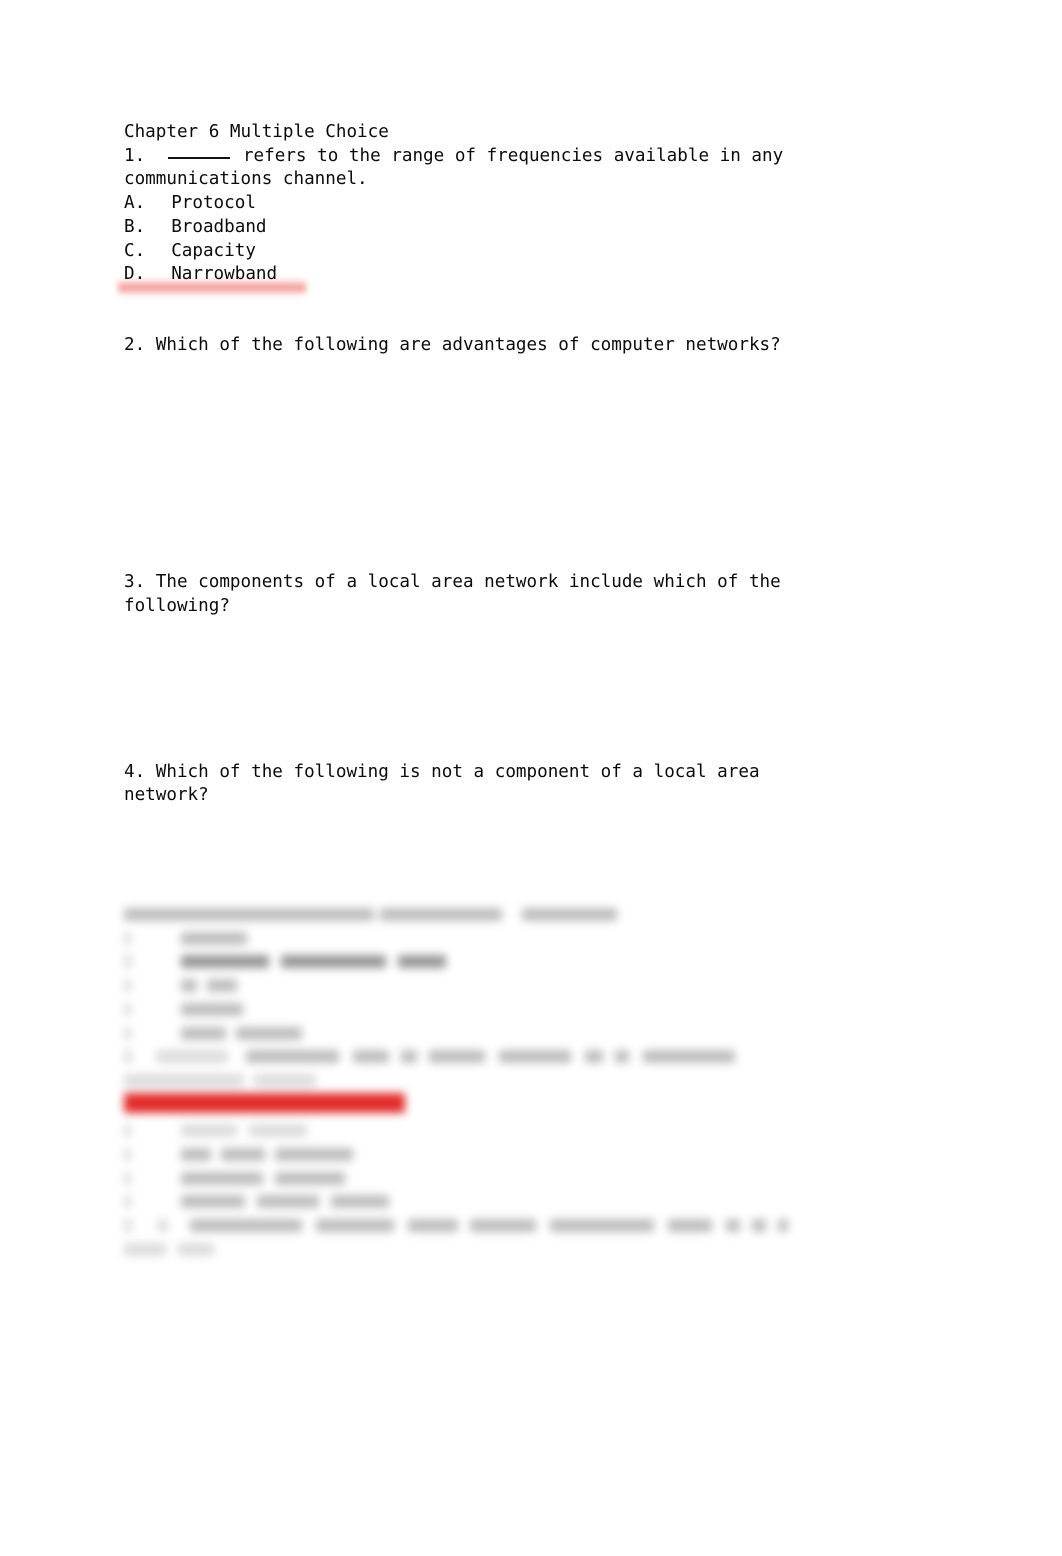  Describe the element at coordinates (534, 1106) in the screenshot. I see `obscured-answer-highlight` at that location.